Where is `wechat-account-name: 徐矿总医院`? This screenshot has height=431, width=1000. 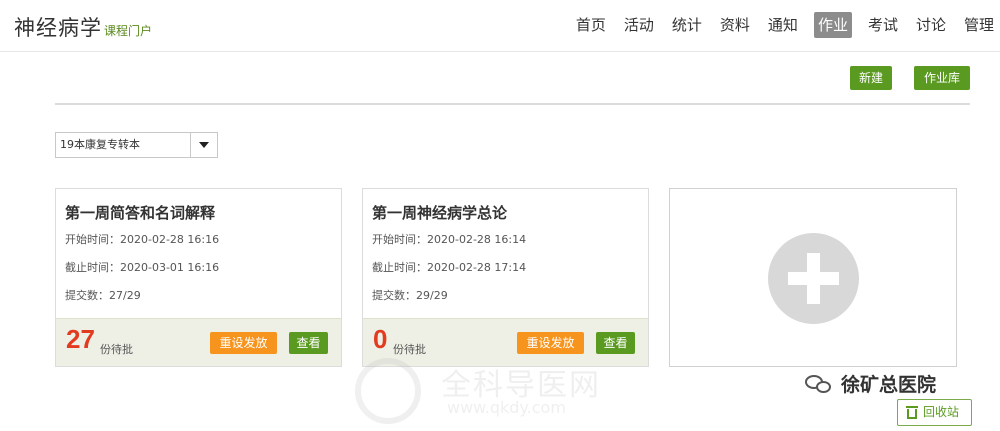
wechat-account-name: 徐矿总医院 is located at coordinates (889, 385).